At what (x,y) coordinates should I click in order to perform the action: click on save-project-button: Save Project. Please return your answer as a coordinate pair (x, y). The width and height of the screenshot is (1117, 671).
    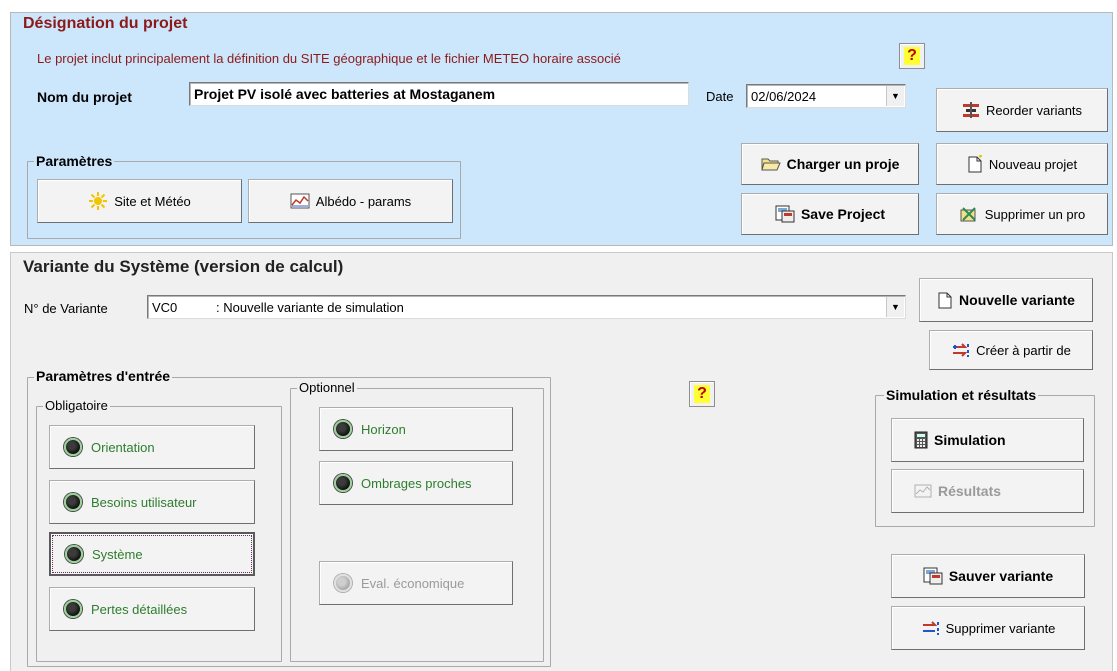
    Looking at the image, I should click on (830, 214).